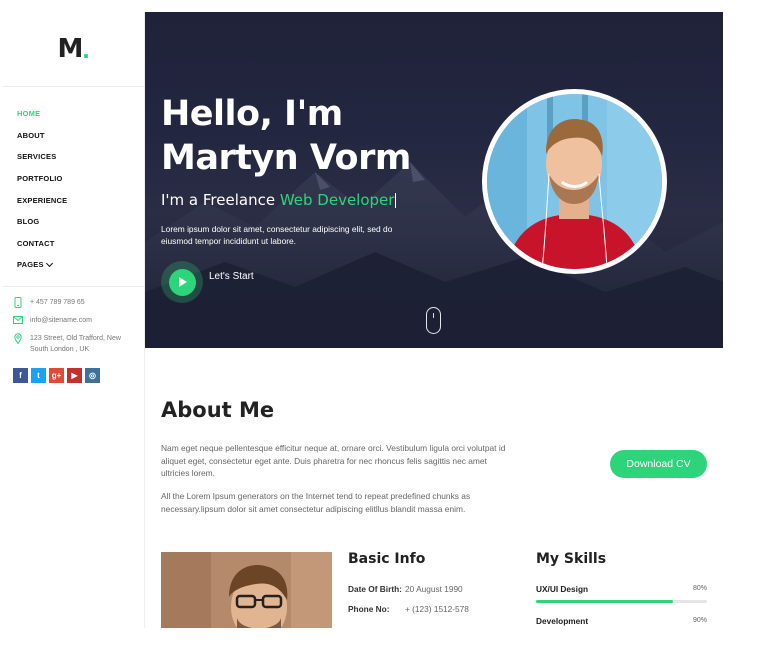  What do you see at coordinates (38, 375) in the screenshot?
I see `twitter-icon: t` at bounding box center [38, 375].